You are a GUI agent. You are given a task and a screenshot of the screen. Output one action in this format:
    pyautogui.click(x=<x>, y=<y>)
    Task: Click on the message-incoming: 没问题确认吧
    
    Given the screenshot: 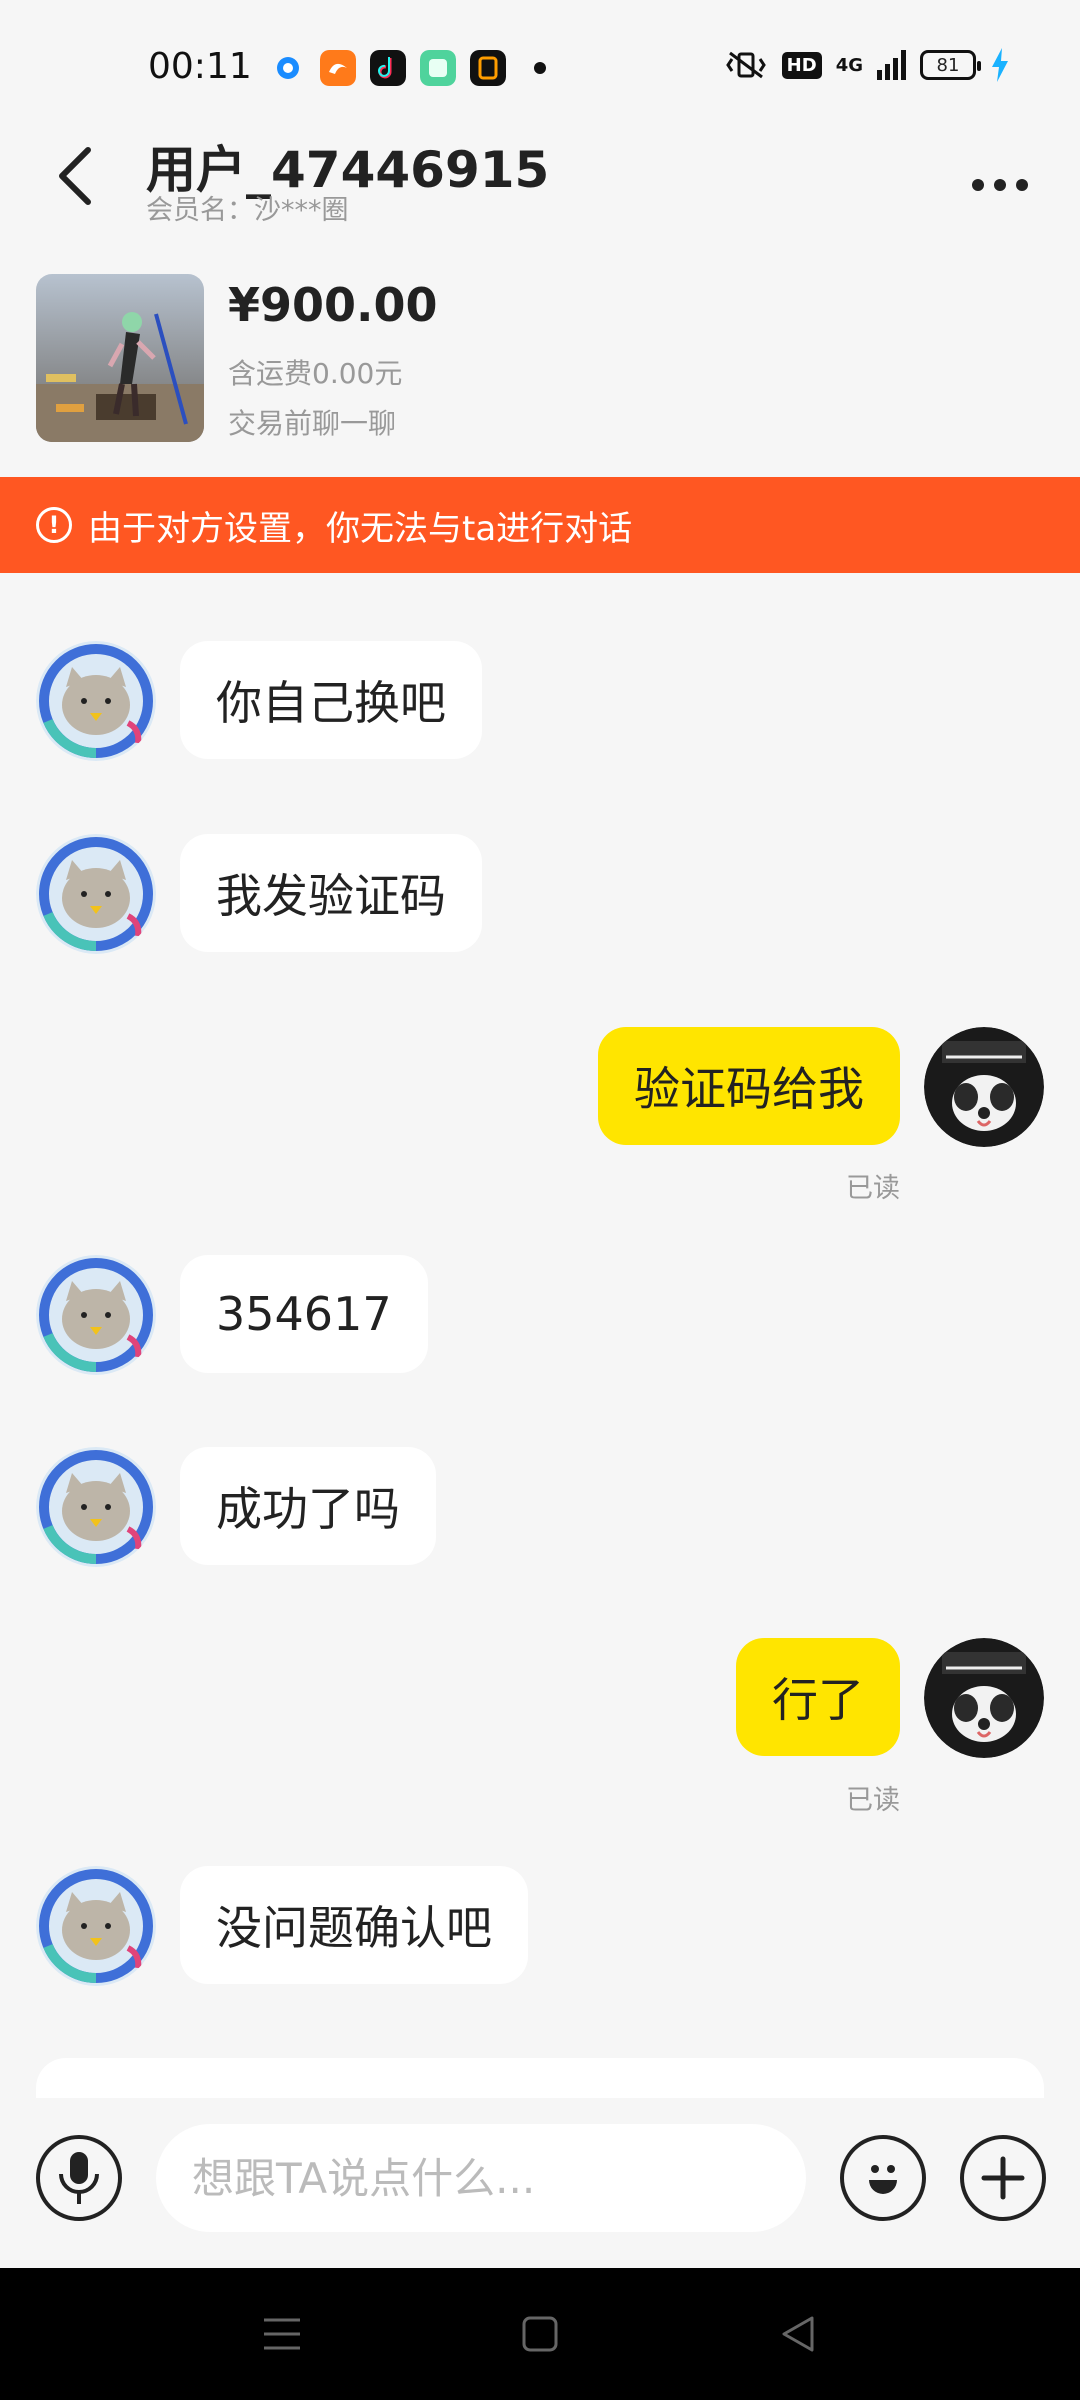 What is the action you would take?
    pyautogui.click(x=282, y=1926)
    